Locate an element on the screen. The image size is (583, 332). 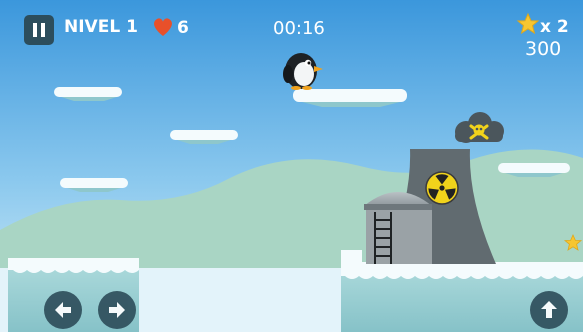
radiation-icon is located at coordinates (442, 188).